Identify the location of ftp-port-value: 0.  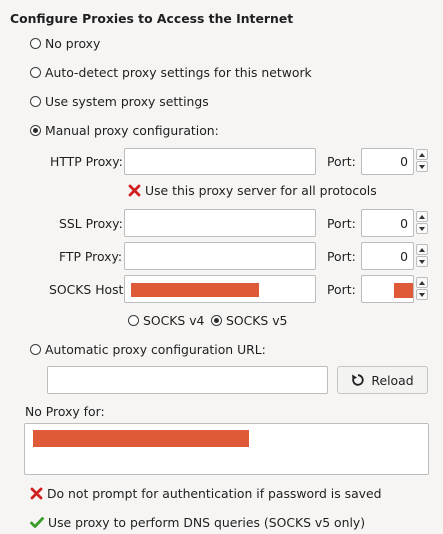
(404, 256).